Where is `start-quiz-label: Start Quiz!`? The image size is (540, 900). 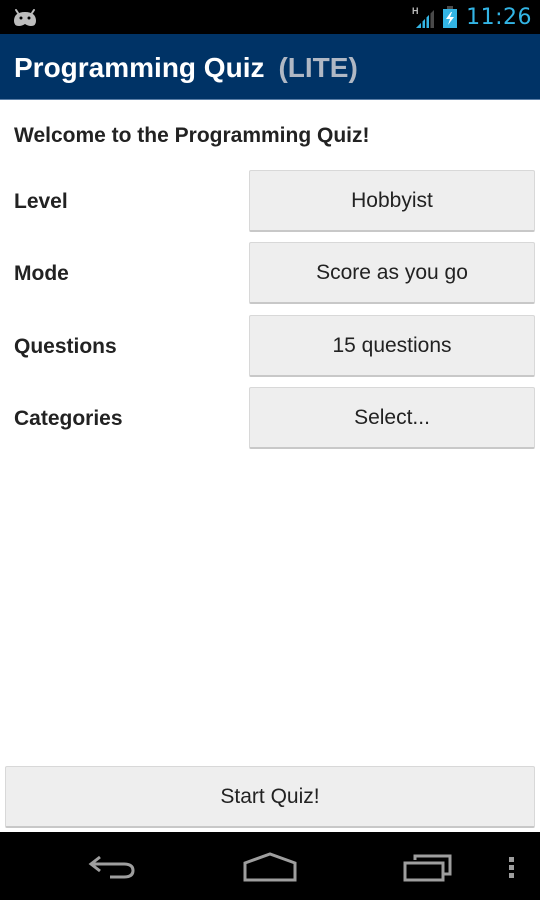
start-quiz-label: Start Quiz! is located at coordinates (270, 796).